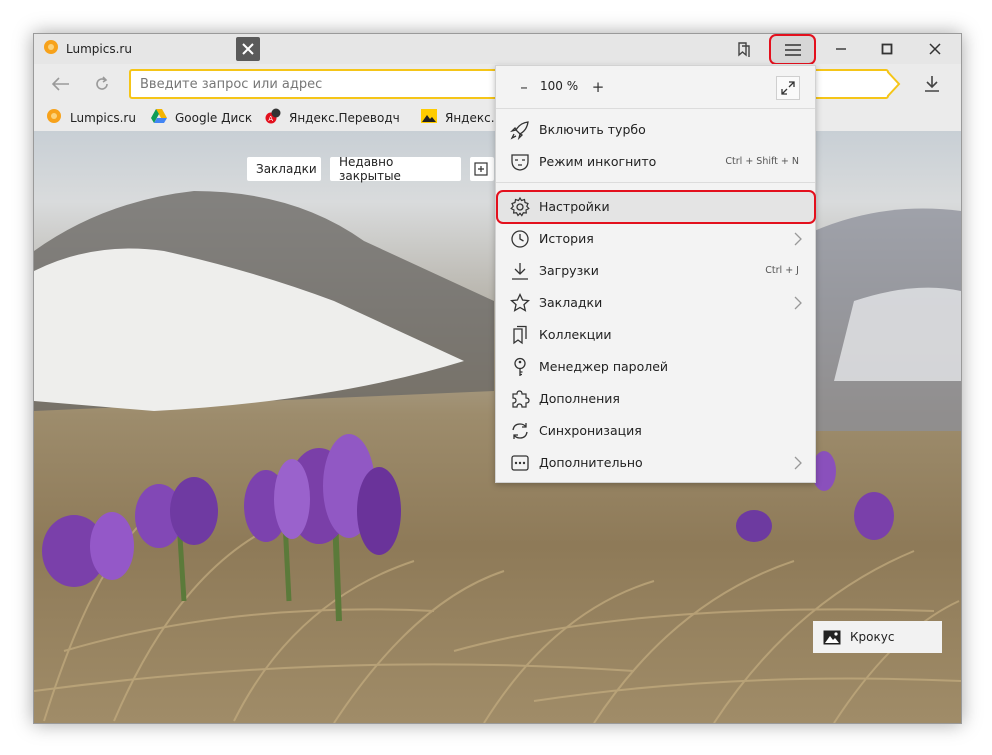  I want to click on menu-item-password-manager: Менеджер паролей, so click(655, 367).